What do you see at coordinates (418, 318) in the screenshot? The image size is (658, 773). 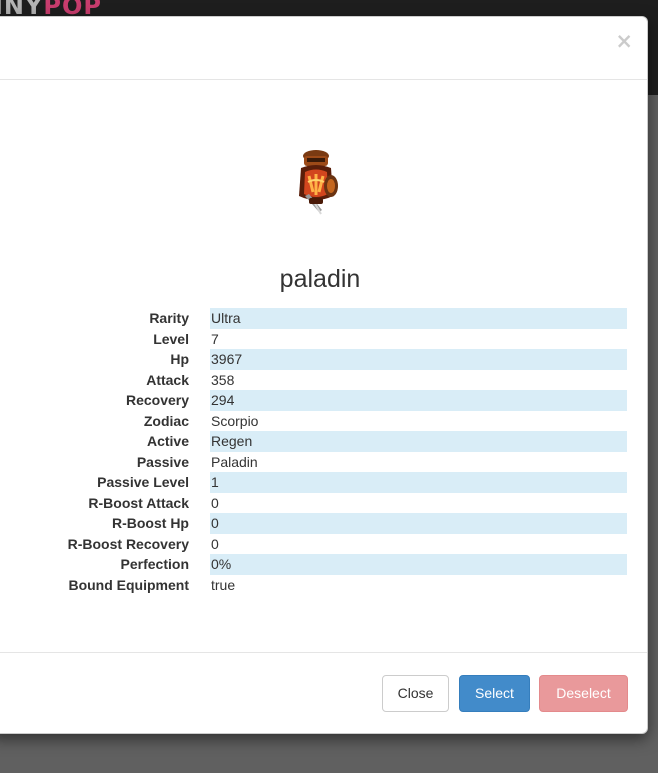 I see `stat-value: Ultra` at bounding box center [418, 318].